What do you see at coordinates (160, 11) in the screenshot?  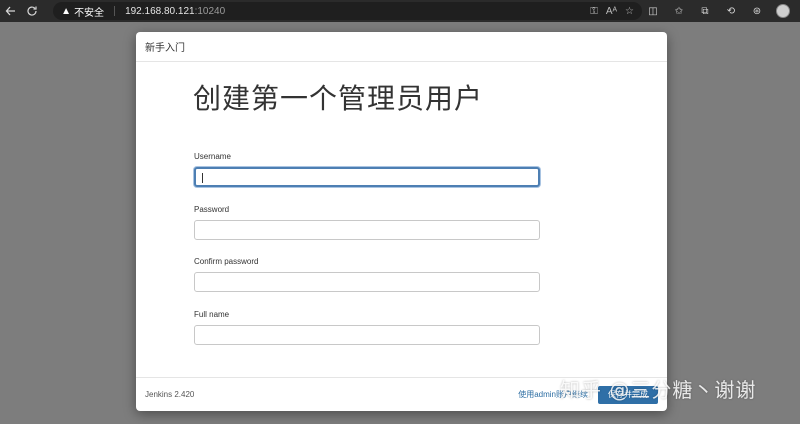 I see `url-host: 192.168.80.121` at bounding box center [160, 11].